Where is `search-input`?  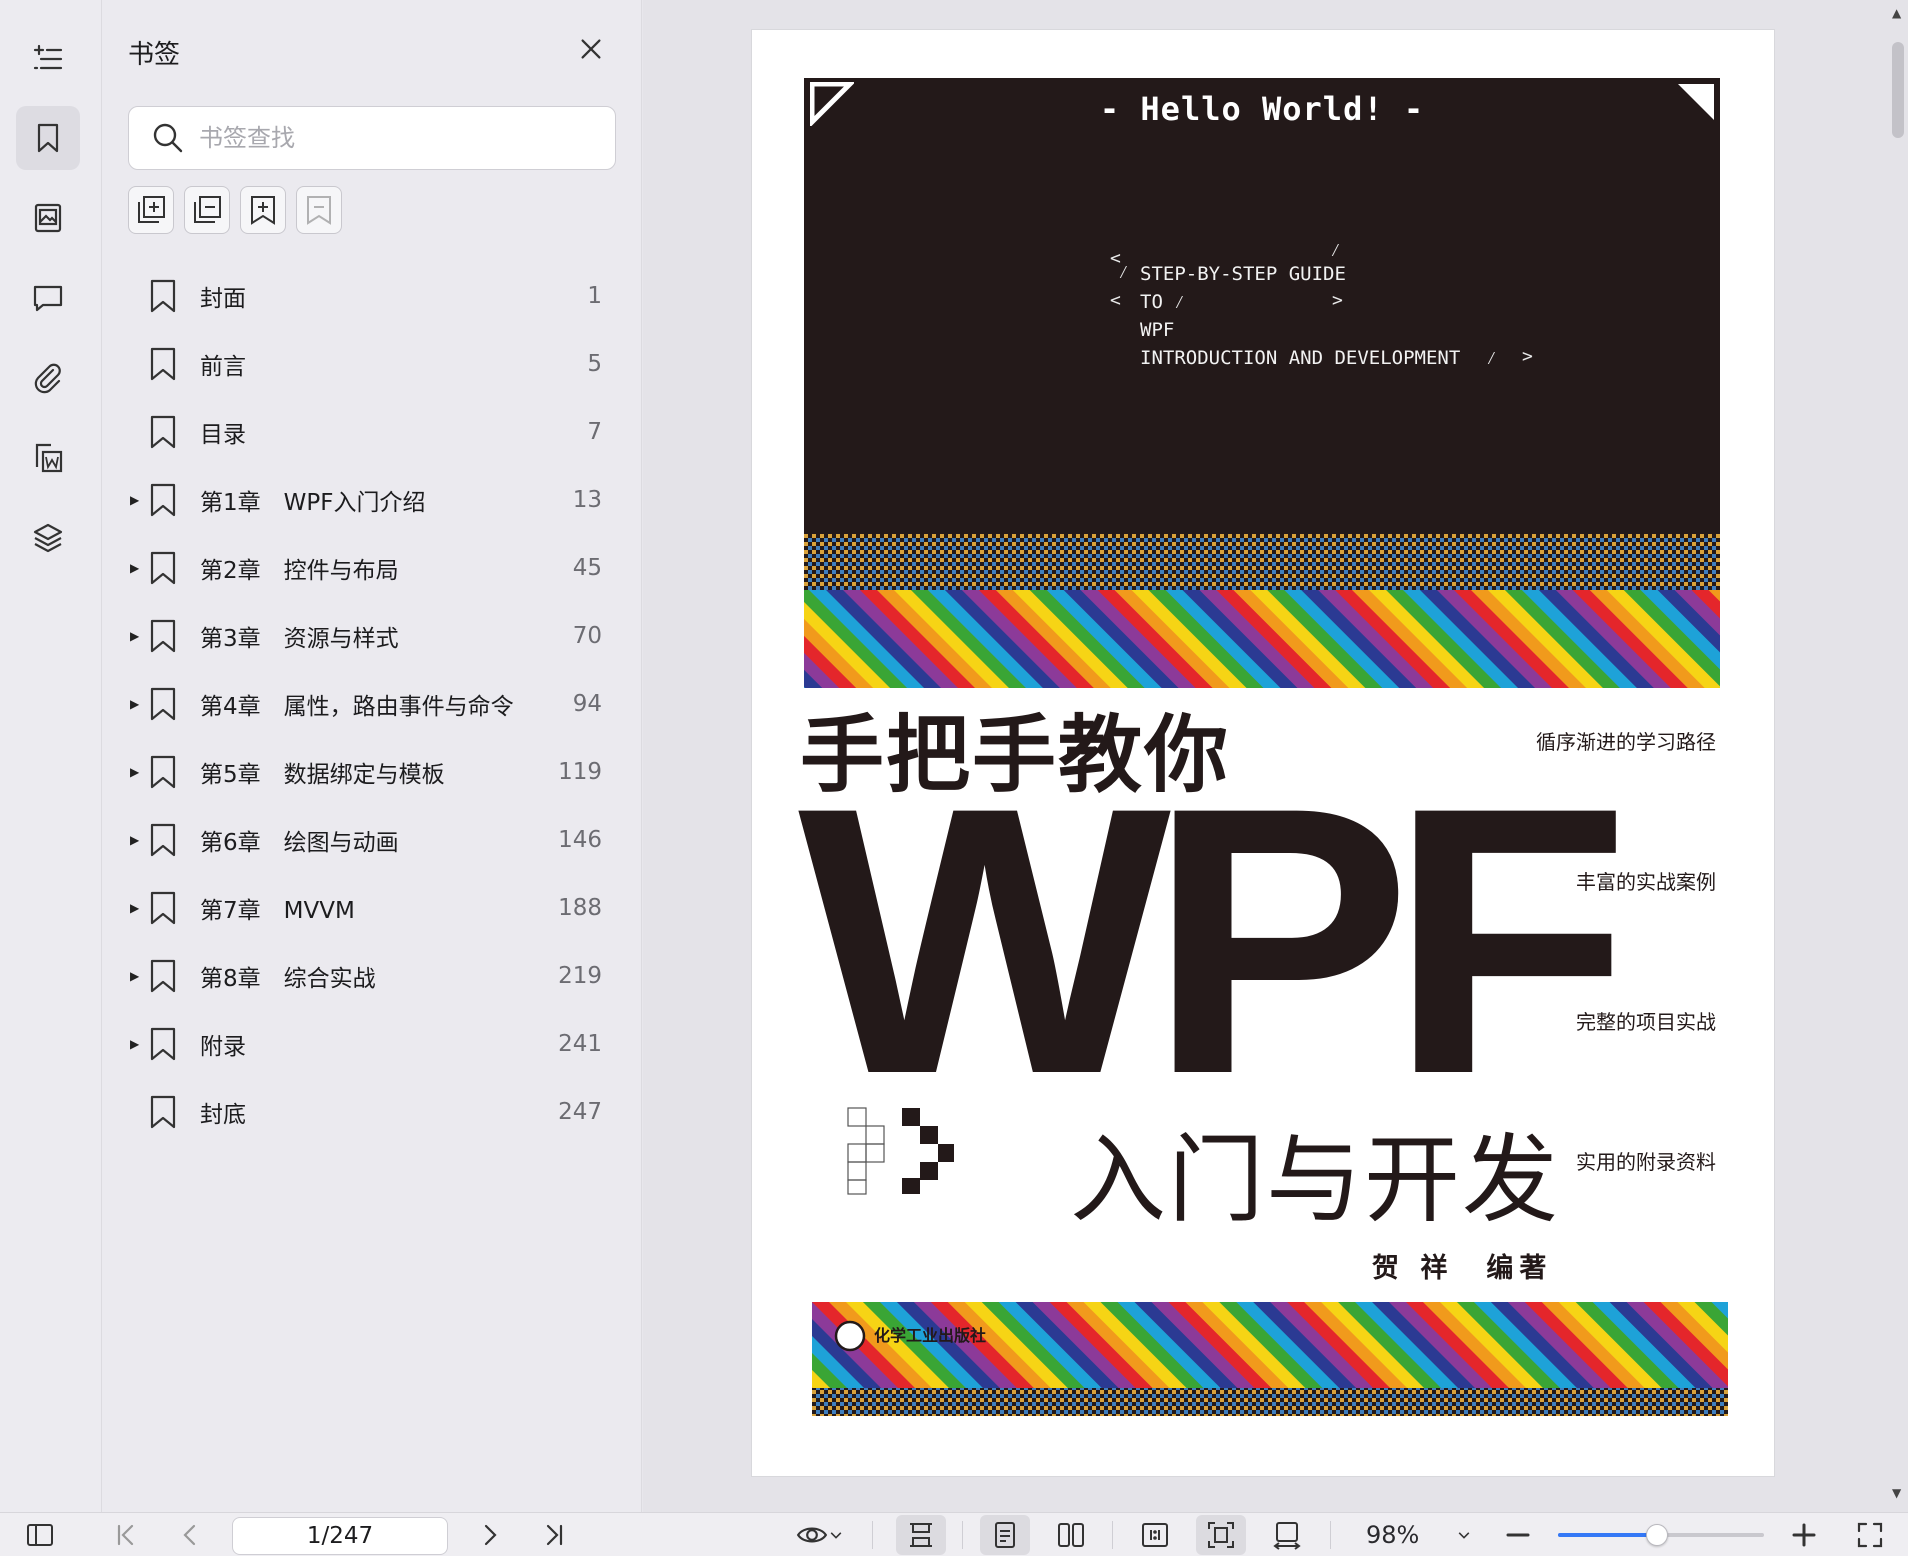
search-input is located at coordinates (399, 138).